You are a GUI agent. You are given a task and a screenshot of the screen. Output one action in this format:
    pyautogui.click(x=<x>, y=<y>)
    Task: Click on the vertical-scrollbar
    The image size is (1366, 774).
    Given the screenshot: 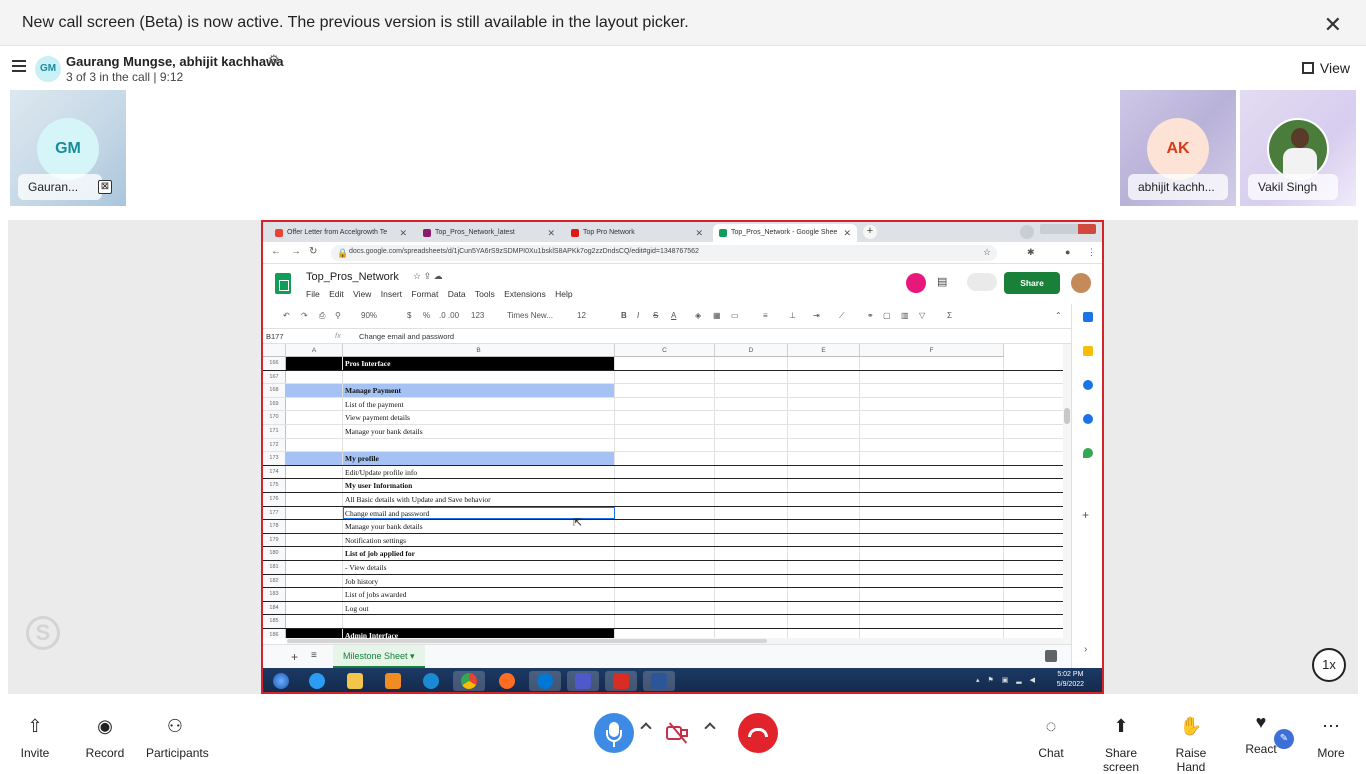 What is the action you would take?
    pyautogui.click(x=1067, y=491)
    